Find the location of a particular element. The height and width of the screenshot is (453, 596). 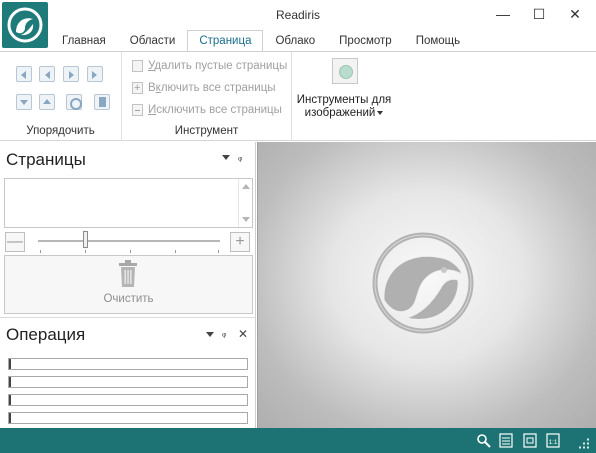

arrange-group: Упорядочить is located at coordinates (61, 96).